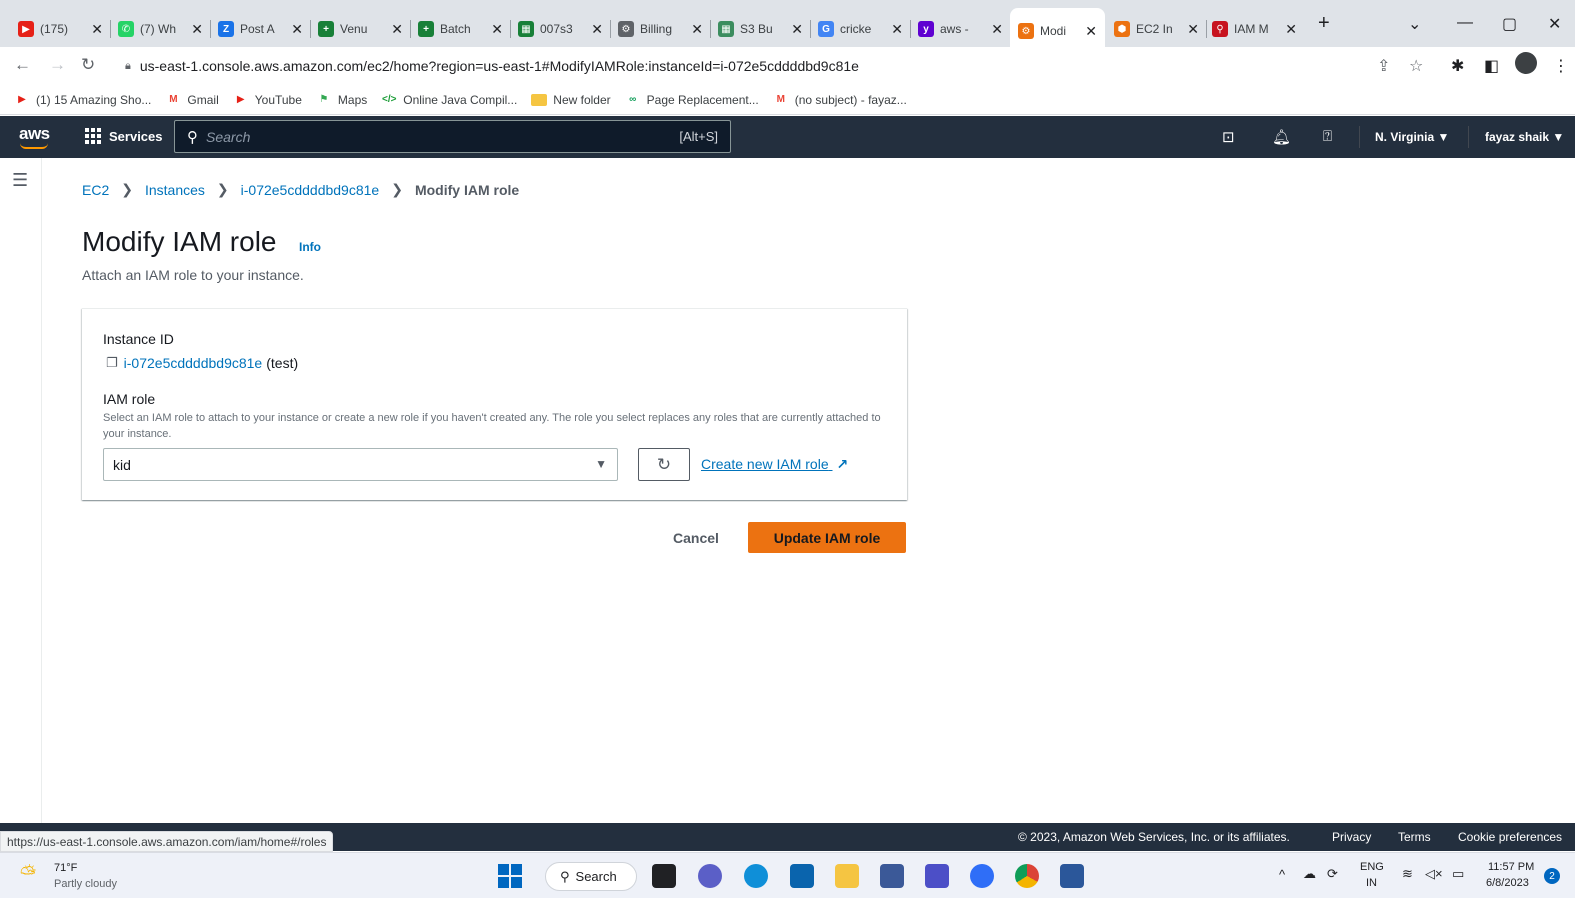 This screenshot has height=898, width=1575. Describe the element at coordinates (95, 190) in the screenshot. I see `breadcrumb-link: EC2` at that location.